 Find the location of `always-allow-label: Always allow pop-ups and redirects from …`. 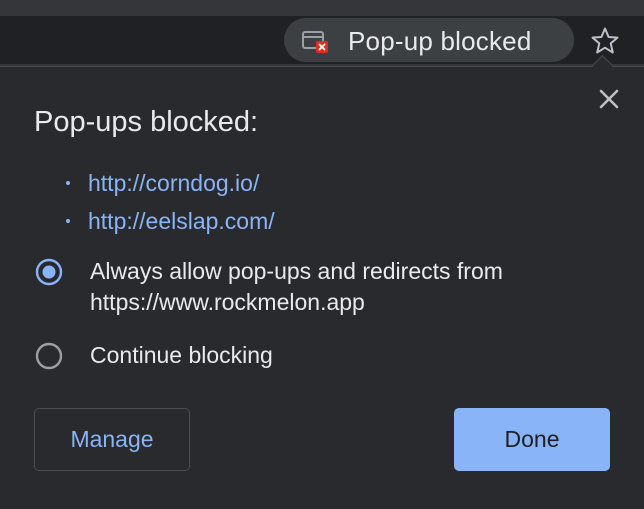

always-allow-label: Always allow pop-ups and redirects from … is located at coordinates (296, 286).